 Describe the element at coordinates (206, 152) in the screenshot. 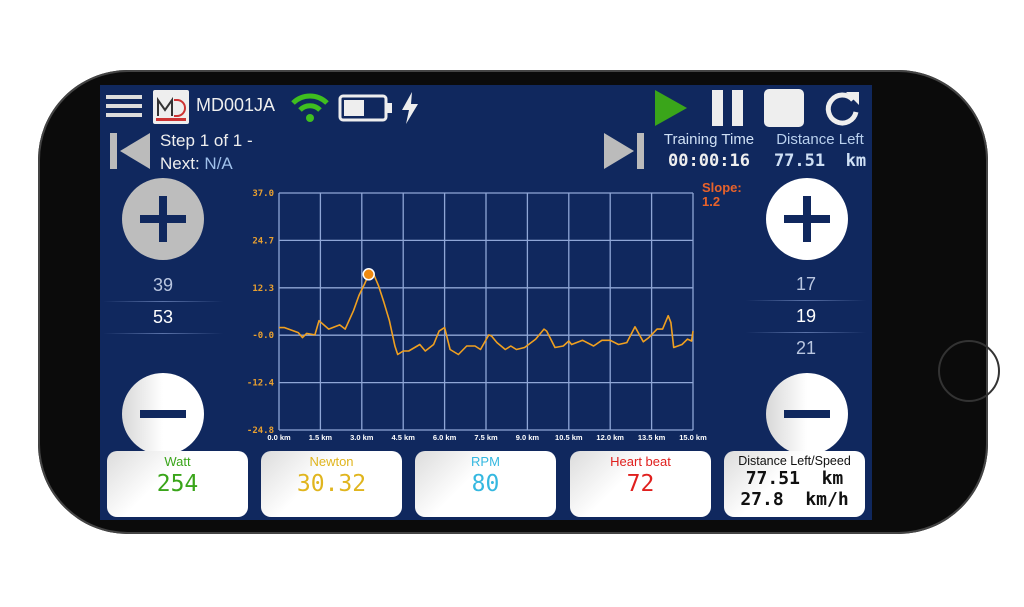

I see `step-info: Step 1 of 1 - Next: N/A` at that location.